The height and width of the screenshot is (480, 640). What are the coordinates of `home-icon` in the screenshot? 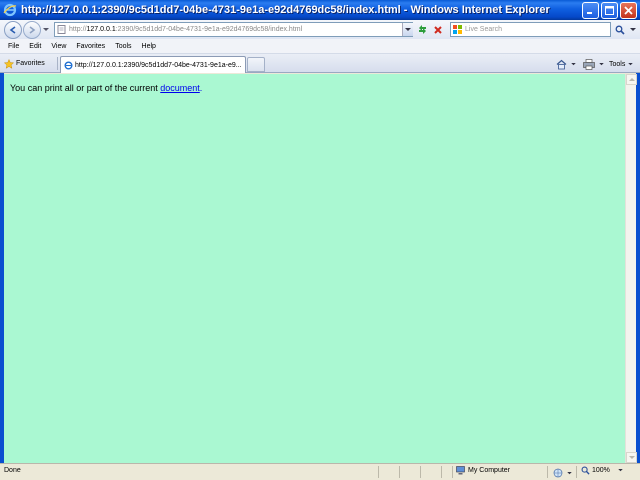 It's located at (561, 64).